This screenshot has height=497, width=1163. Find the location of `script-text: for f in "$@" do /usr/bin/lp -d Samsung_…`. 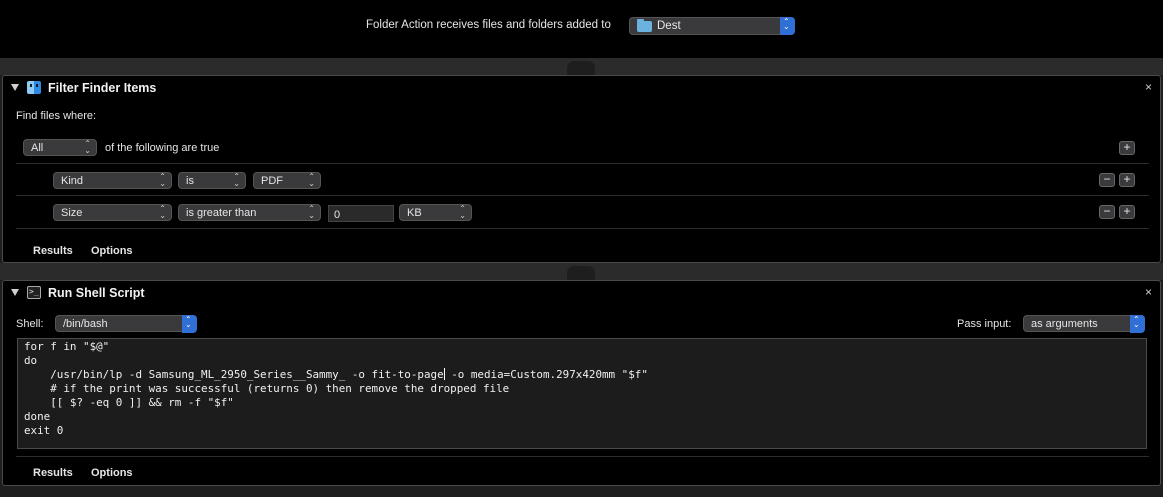

script-text: for f in "$@" do /usr/bin/lp -d Samsung_… is located at coordinates (336, 389).